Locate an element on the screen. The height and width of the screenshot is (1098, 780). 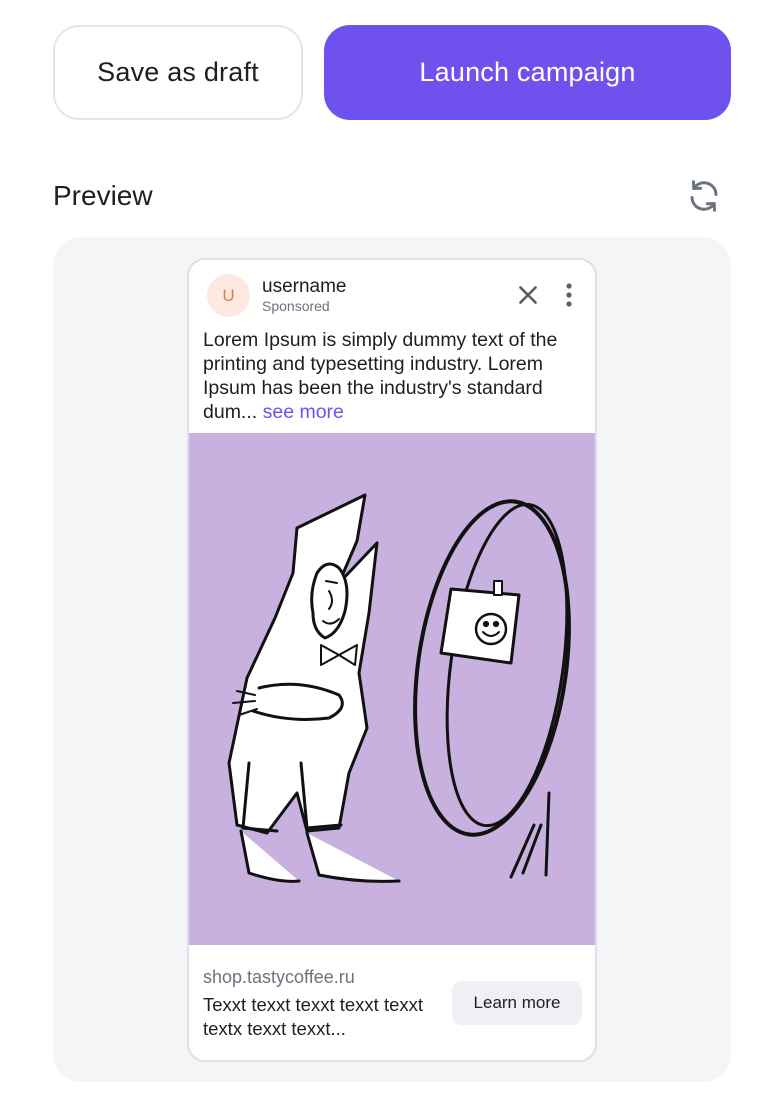
sponsored-label: Sponsored is located at coordinates (296, 306).